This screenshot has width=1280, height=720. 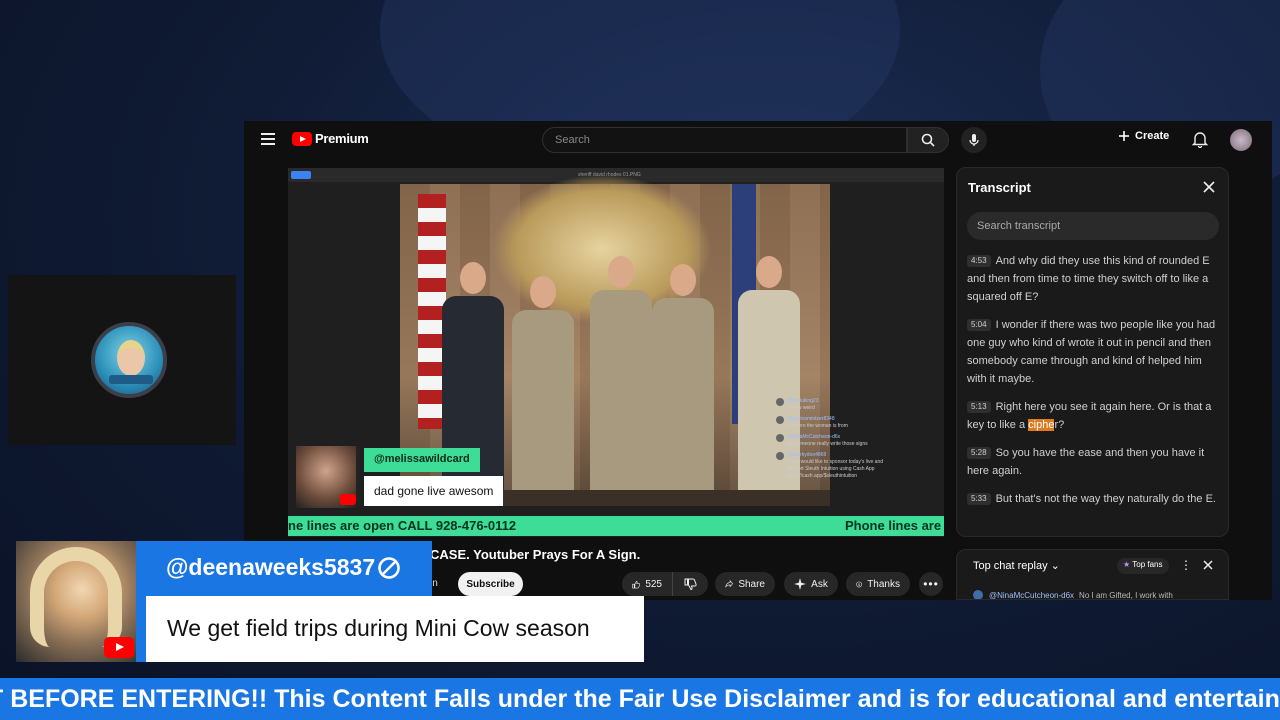 What do you see at coordinates (999, 187) in the screenshot?
I see `transcript-title: Transcript` at bounding box center [999, 187].